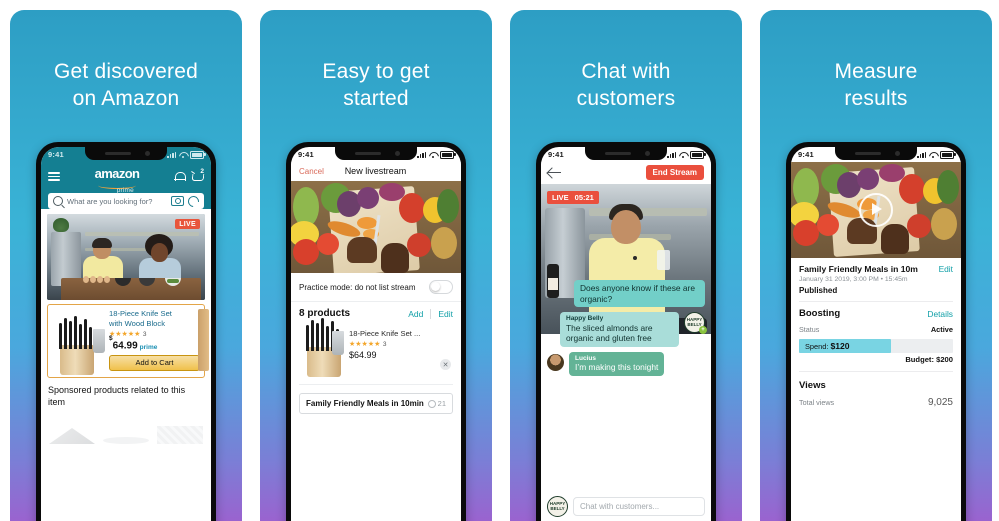 Image resolution: width=999 pixels, height=521 pixels. I want to click on add-to-cart-button: Add to Cart, so click(154, 362).